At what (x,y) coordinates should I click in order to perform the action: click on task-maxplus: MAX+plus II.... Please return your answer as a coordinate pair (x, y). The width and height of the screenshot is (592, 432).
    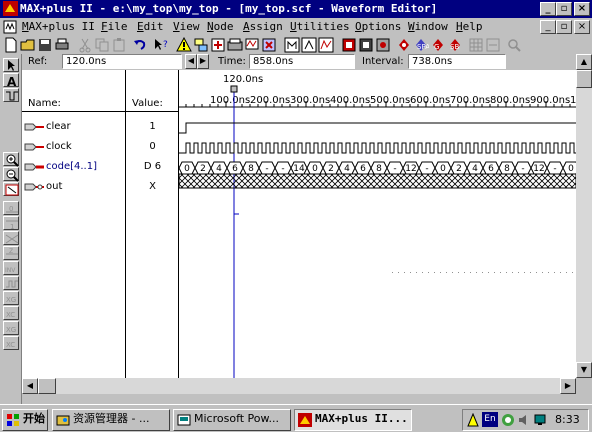
    Looking at the image, I should click on (353, 420).